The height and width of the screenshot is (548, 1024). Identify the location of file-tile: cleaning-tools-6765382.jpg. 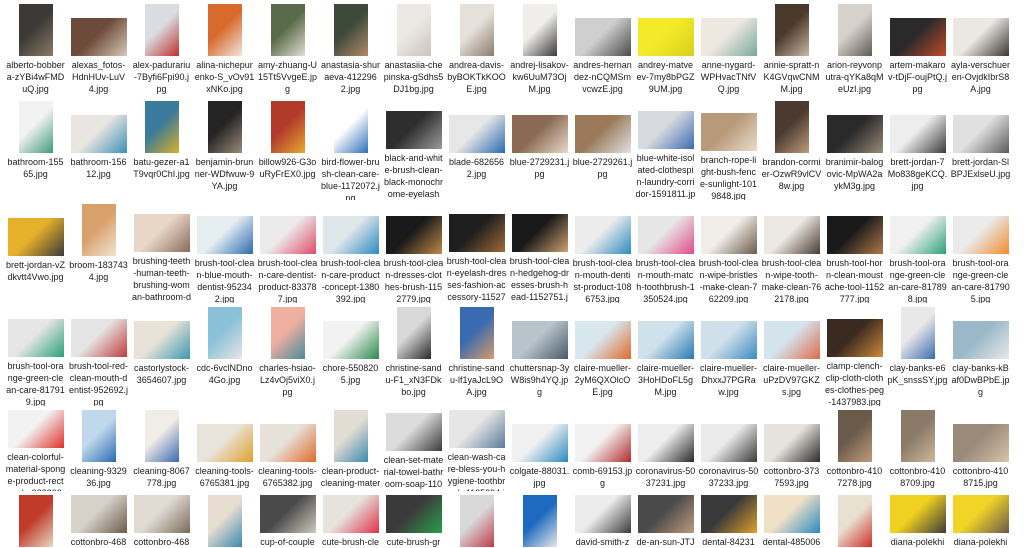
(287, 448).